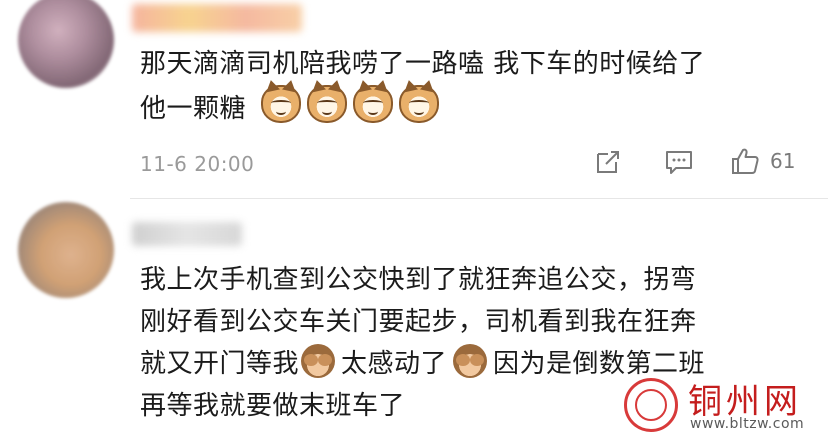 This screenshot has height=439, width=828. Describe the element at coordinates (747, 424) in the screenshot. I see `watermark-url: www.bltzw.com` at that location.